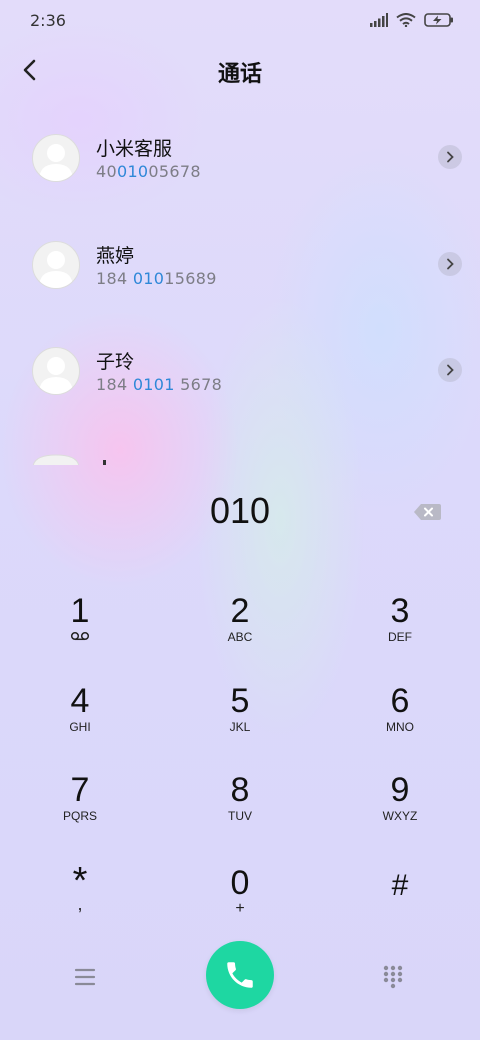 Image resolution: width=480 pixels, height=1040 pixels. I want to click on key-8: 8 TUV, so click(240, 811).